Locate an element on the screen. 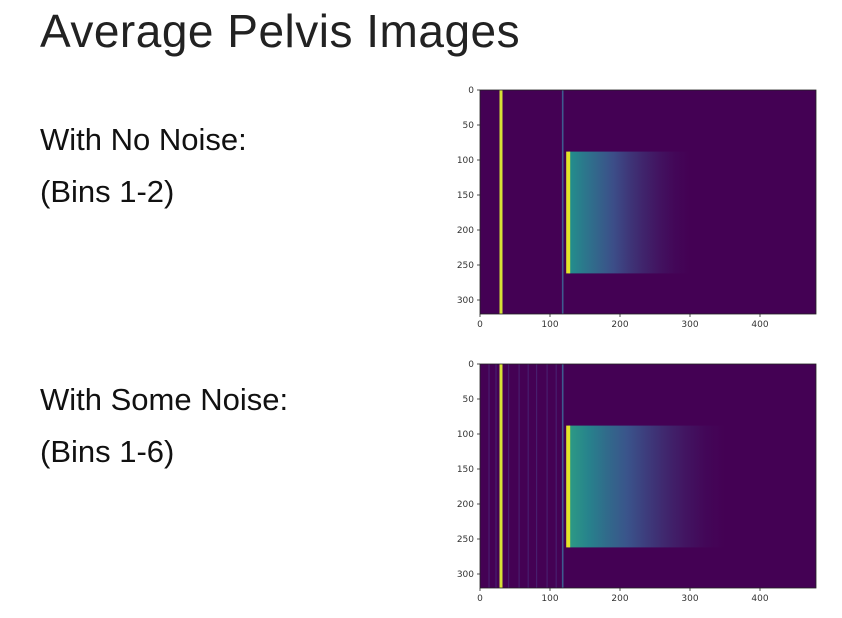  caption-some-noise-line1: With Some Noise: is located at coordinates (164, 399).